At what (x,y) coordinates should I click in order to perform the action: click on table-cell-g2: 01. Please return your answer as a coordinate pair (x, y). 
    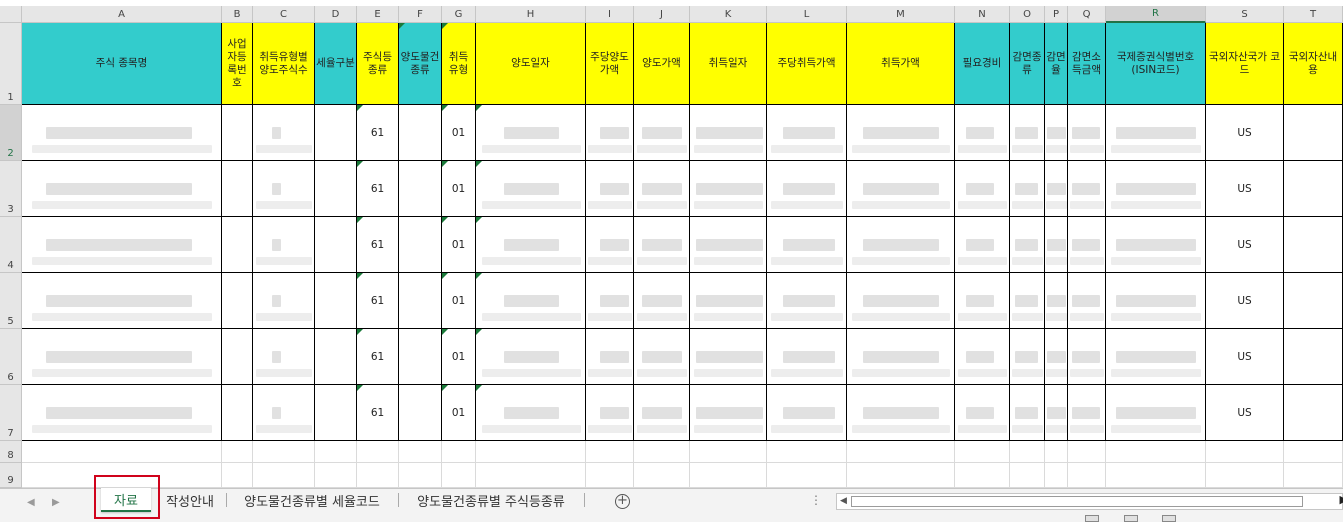
    Looking at the image, I should click on (459, 133).